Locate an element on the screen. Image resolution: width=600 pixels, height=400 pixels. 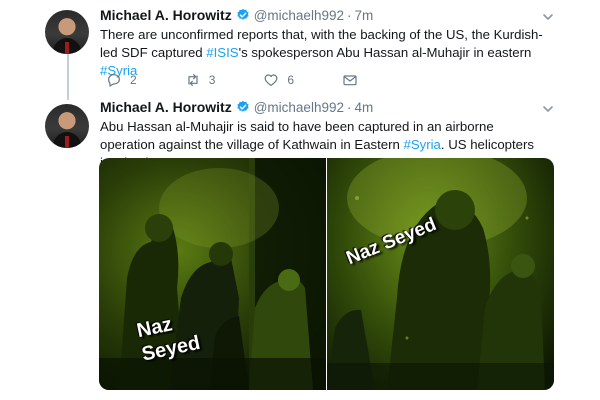
reply-count: 2 is located at coordinates (133, 80).